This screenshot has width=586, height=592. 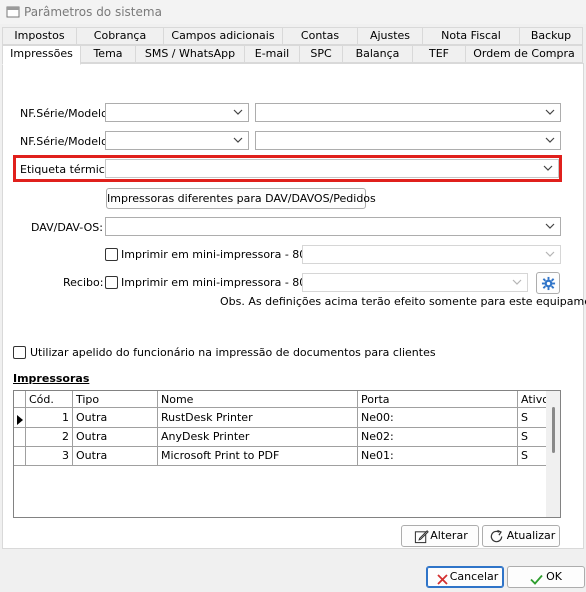 I want to click on tab-balanca: Balança, so click(x=377, y=54).